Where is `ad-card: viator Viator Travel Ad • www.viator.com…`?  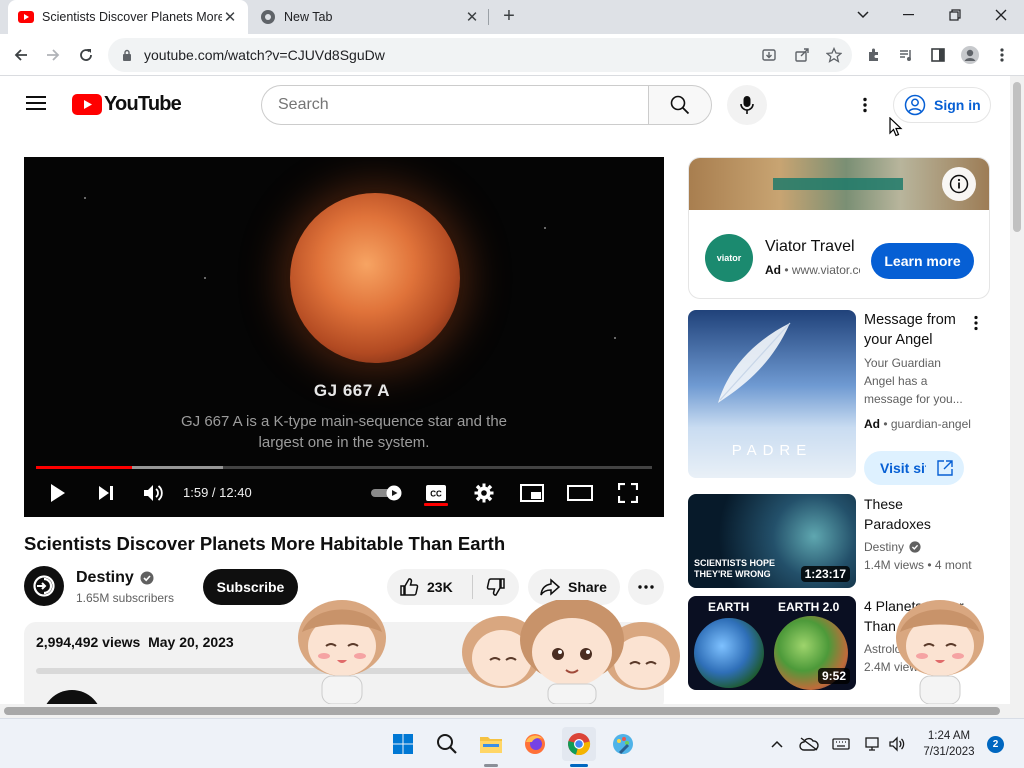 ad-card: viator Viator Travel Ad • www.viator.com… is located at coordinates (839, 228).